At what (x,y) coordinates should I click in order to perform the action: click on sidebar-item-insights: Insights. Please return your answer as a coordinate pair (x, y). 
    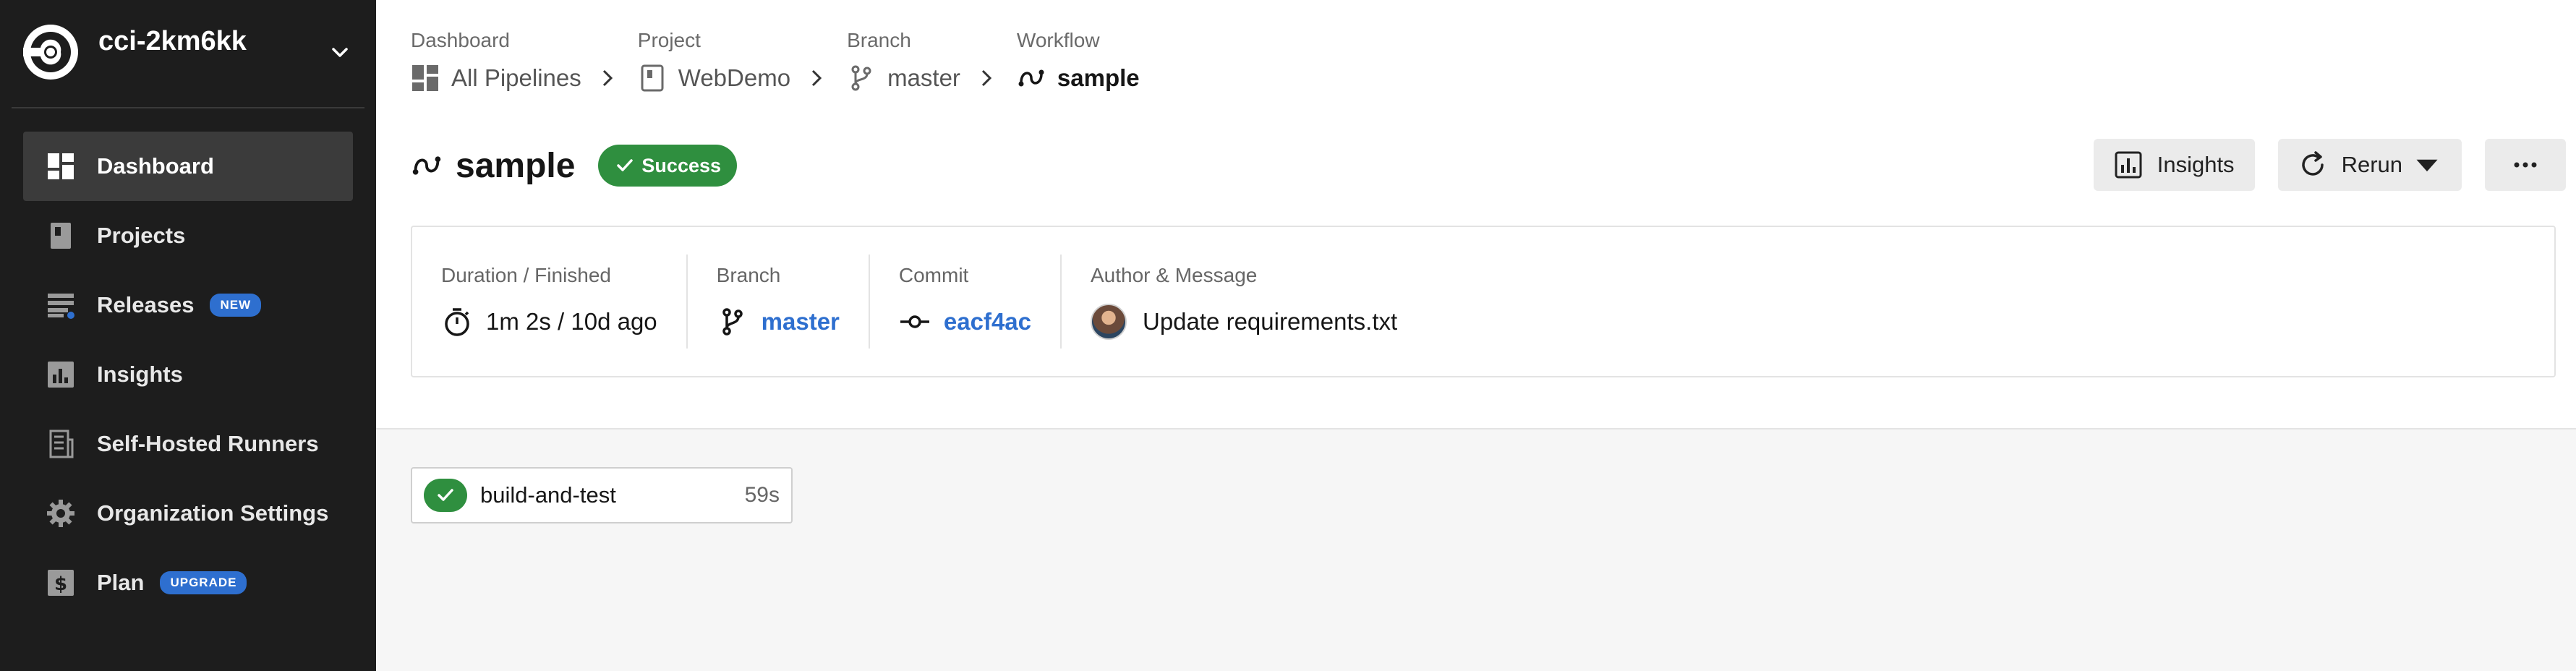
    Looking at the image, I should click on (188, 374).